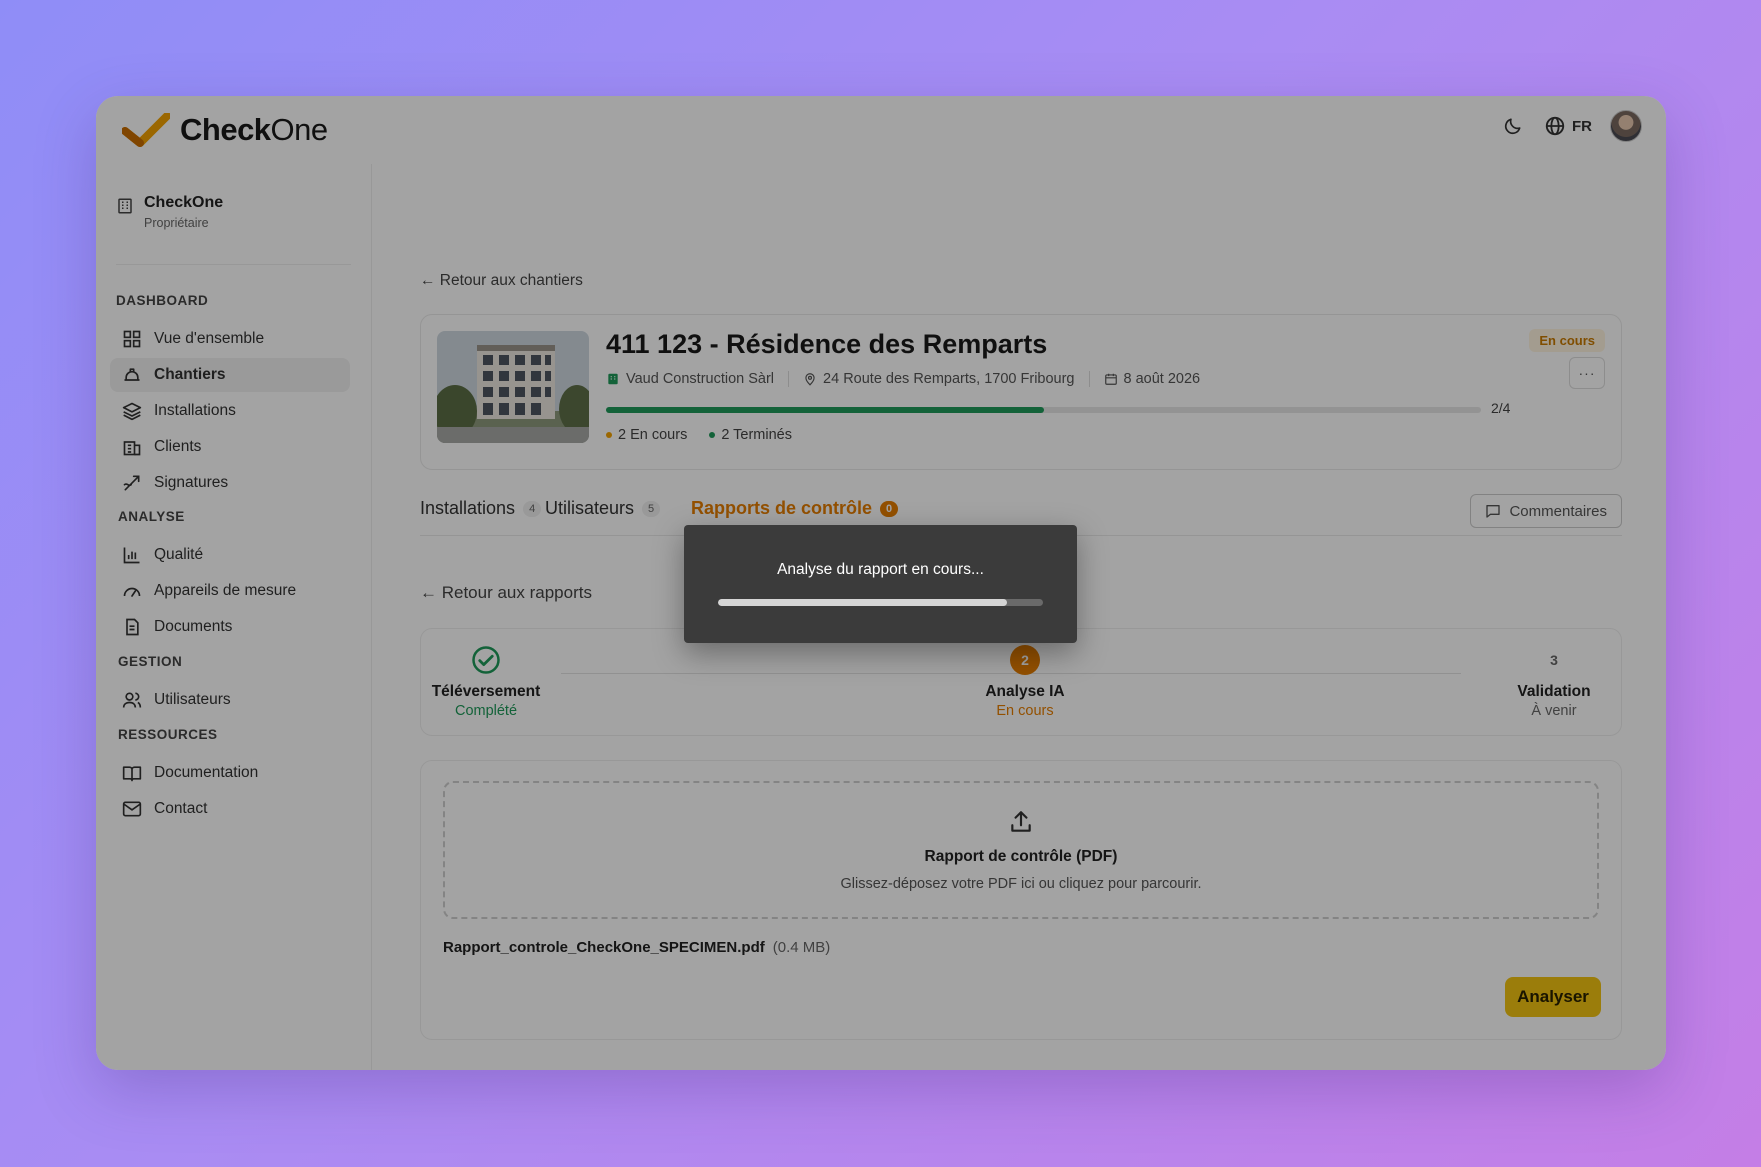 The width and height of the screenshot is (1761, 1167). Describe the element at coordinates (863, 602) in the screenshot. I see `dialog-progress-fill` at that location.